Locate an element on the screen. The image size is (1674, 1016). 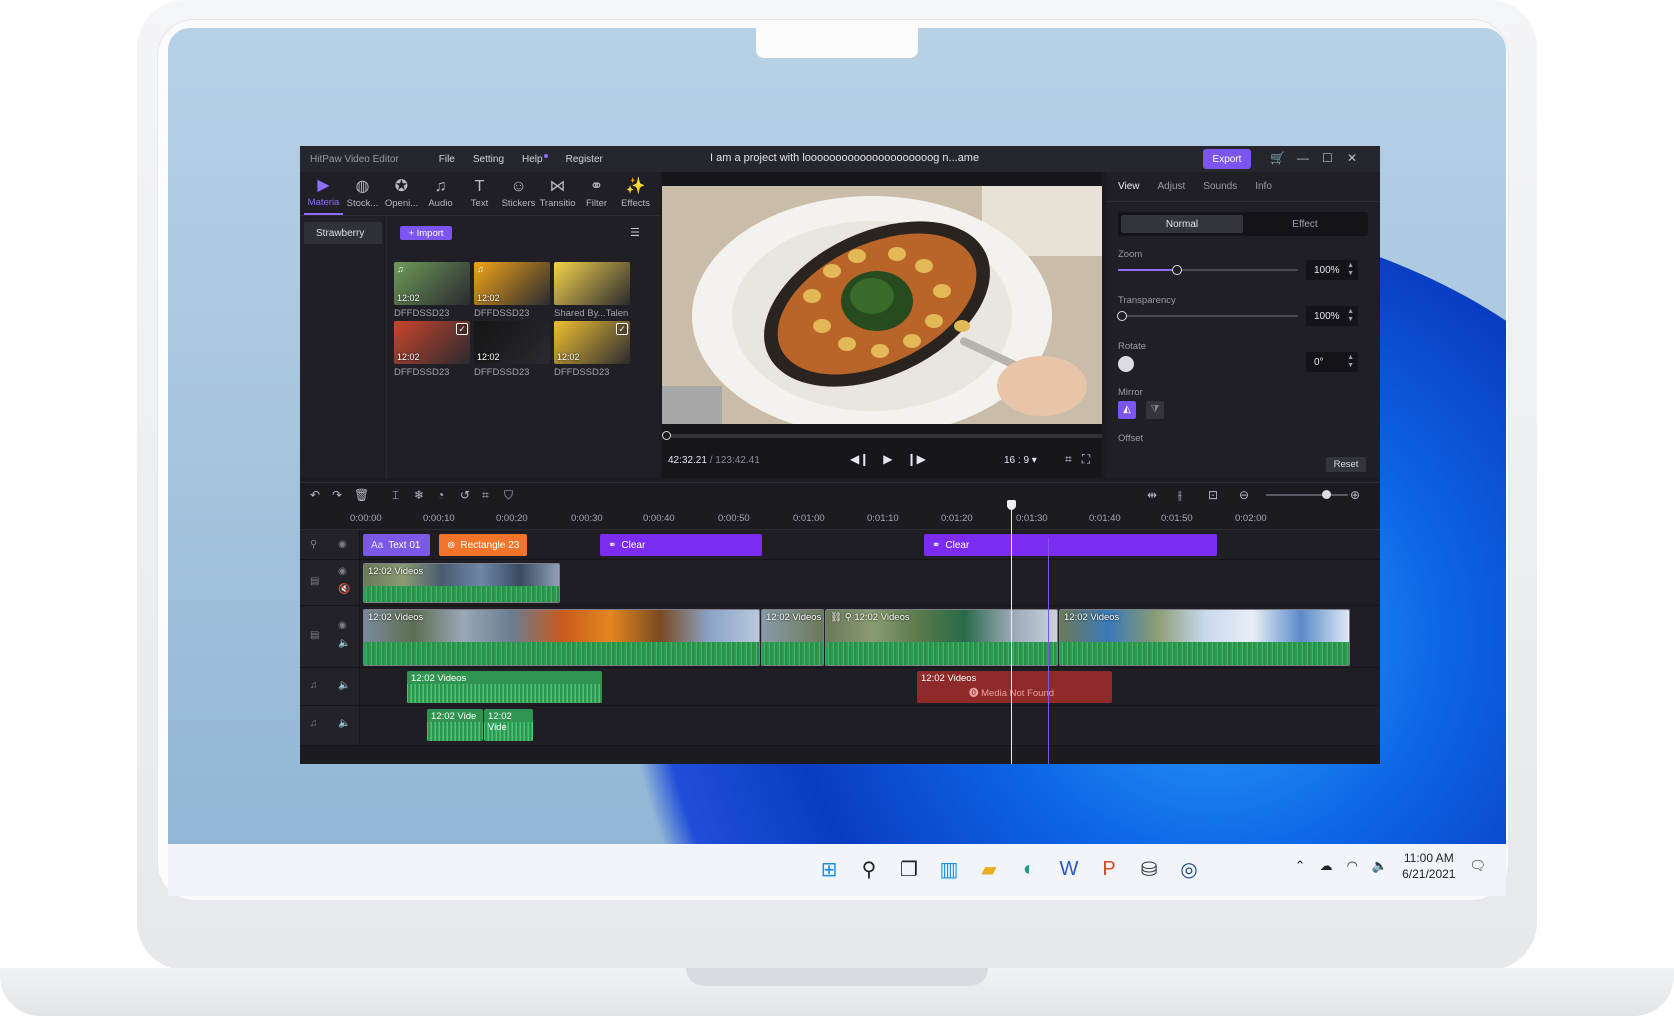
mirror-horizontal-icon: ◭ is located at coordinates (1127, 410).